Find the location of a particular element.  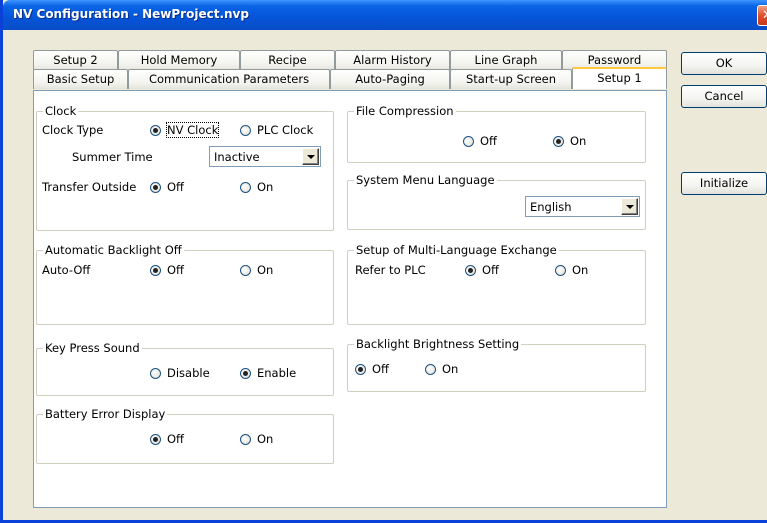

compression-off-radio: Off is located at coordinates (480, 141).